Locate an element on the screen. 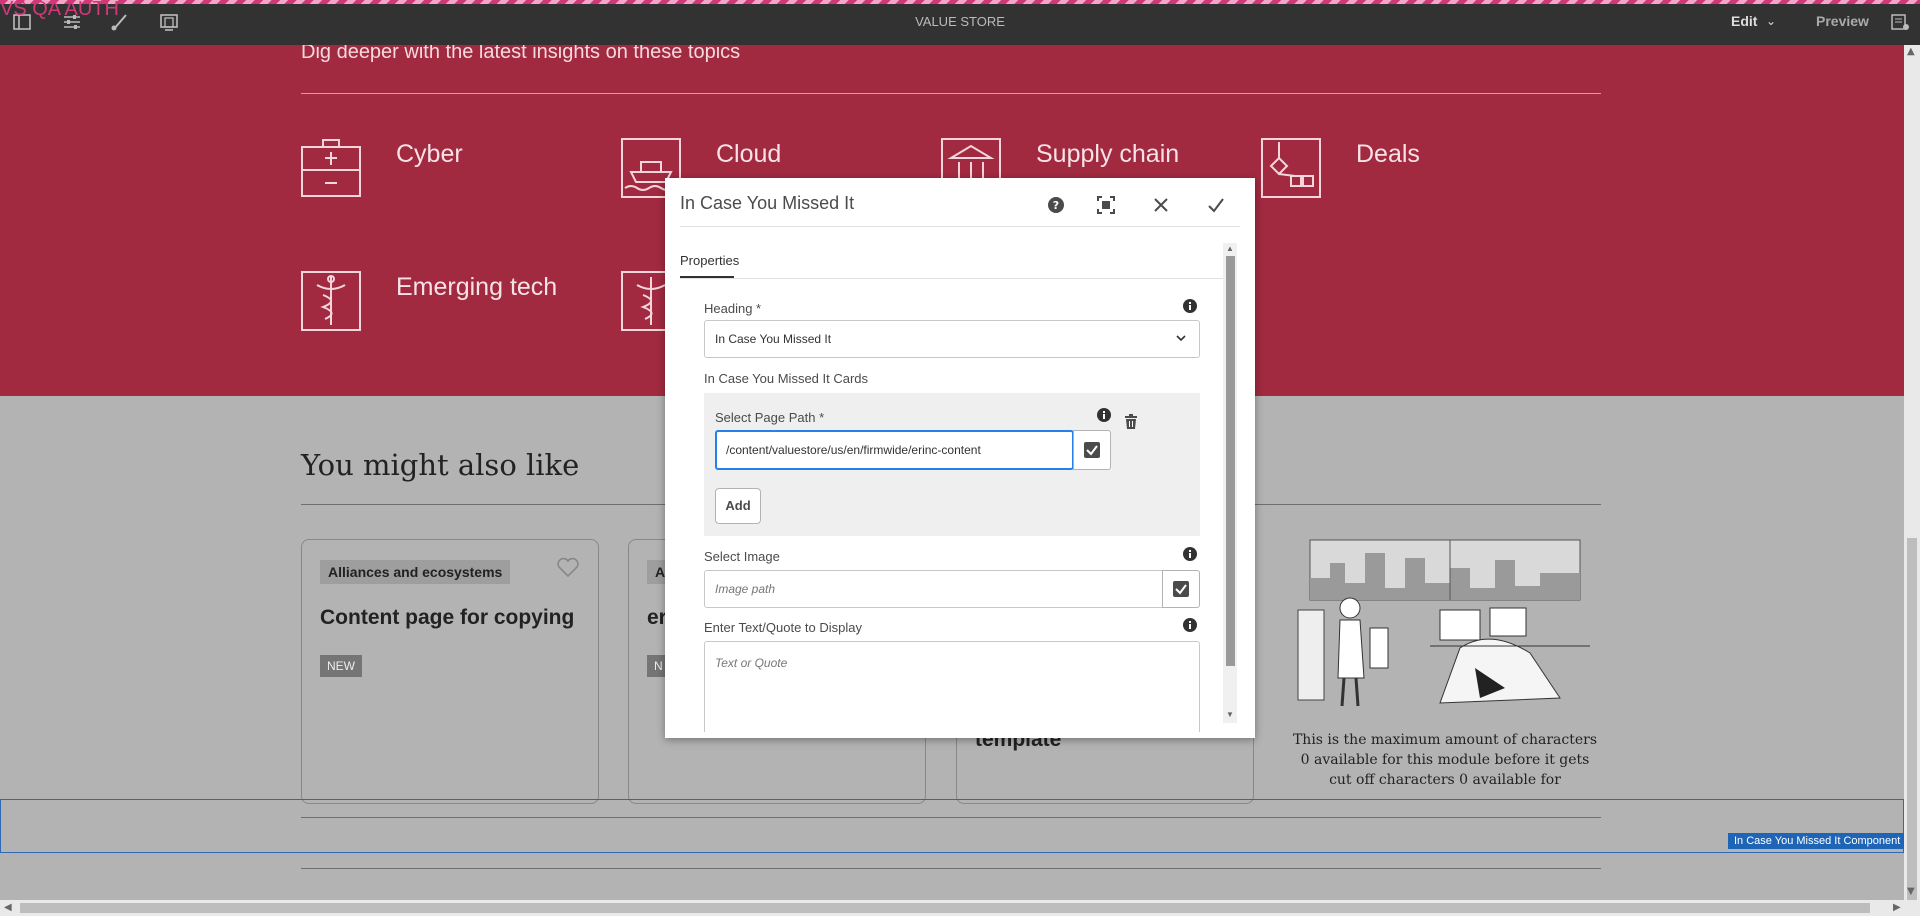  preview-button: Preview is located at coordinates (1842, 21).